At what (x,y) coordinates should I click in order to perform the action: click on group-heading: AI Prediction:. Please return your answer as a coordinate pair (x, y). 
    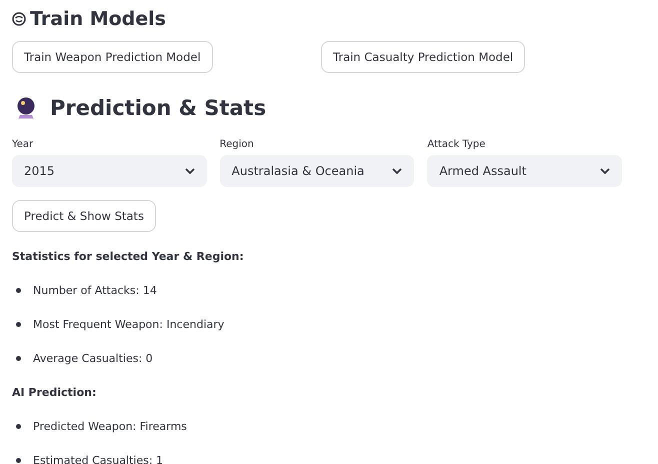
    Looking at the image, I should click on (55, 392).